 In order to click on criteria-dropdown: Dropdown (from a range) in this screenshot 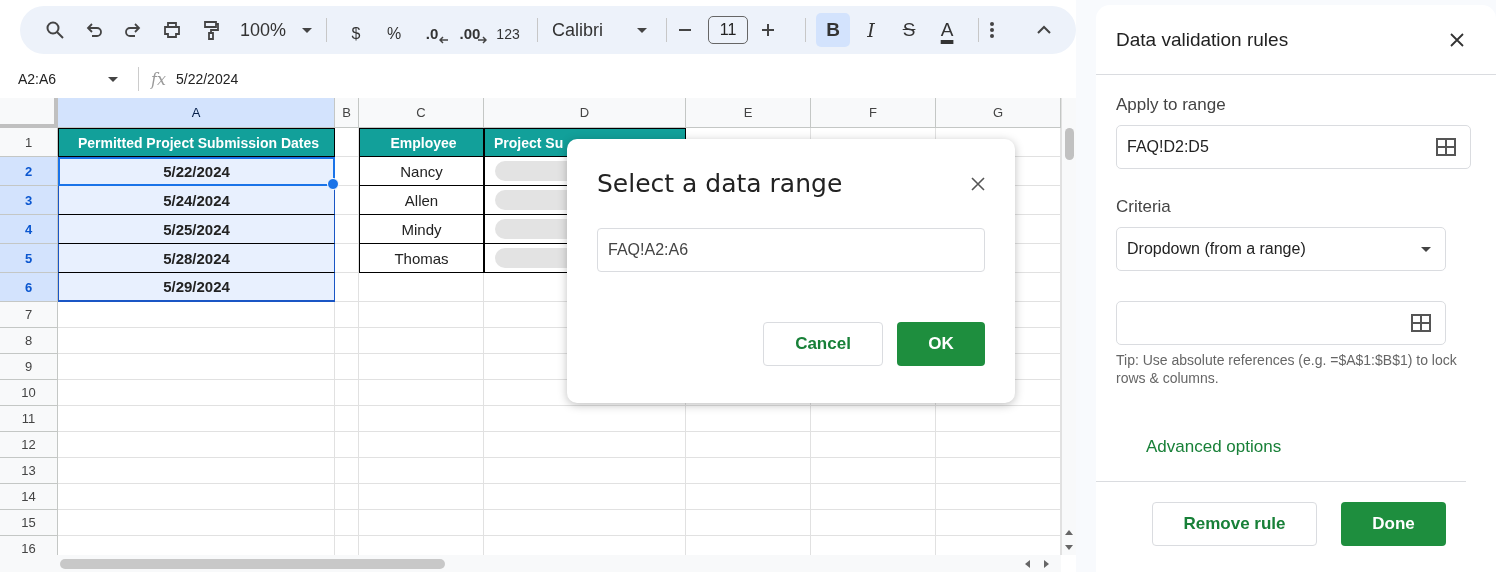, I will do `click(1281, 249)`.